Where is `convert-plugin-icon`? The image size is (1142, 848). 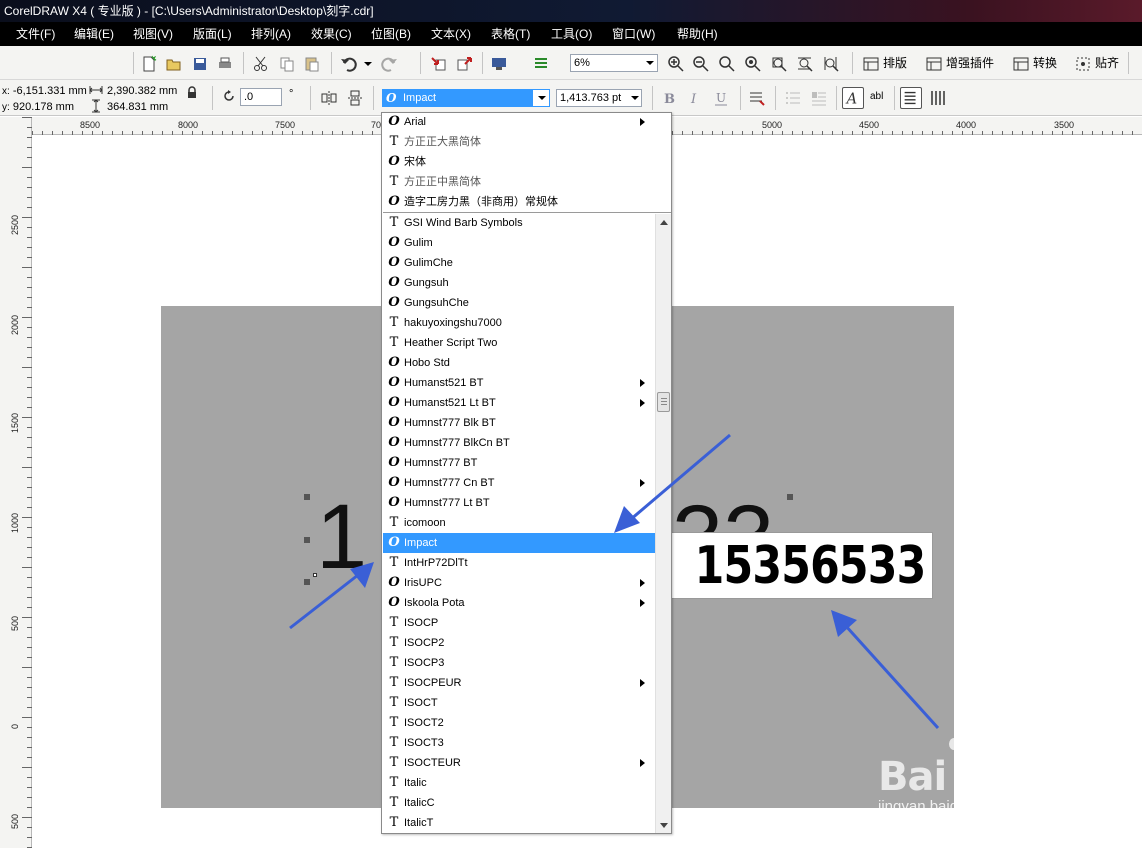 convert-plugin-icon is located at coordinates (1021, 64).